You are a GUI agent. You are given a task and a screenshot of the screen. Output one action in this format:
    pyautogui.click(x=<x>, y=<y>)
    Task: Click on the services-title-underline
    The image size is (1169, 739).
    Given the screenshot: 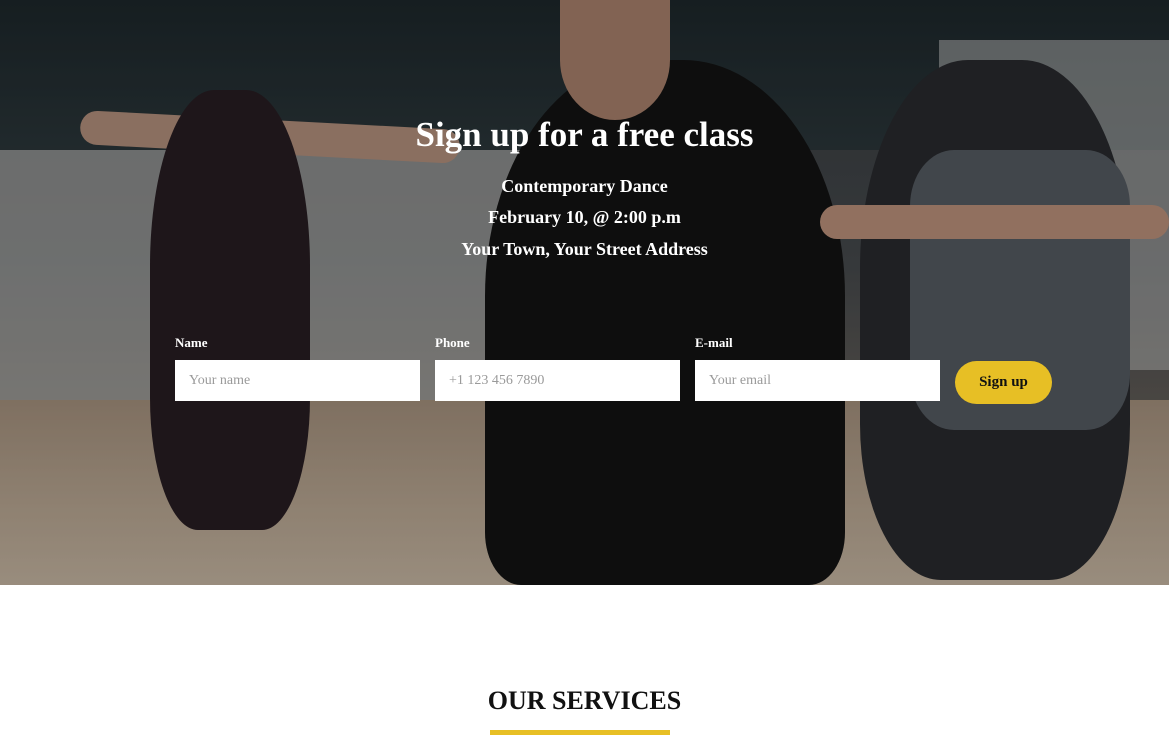 What is the action you would take?
    pyautogui.click(x=580, y=732)
    